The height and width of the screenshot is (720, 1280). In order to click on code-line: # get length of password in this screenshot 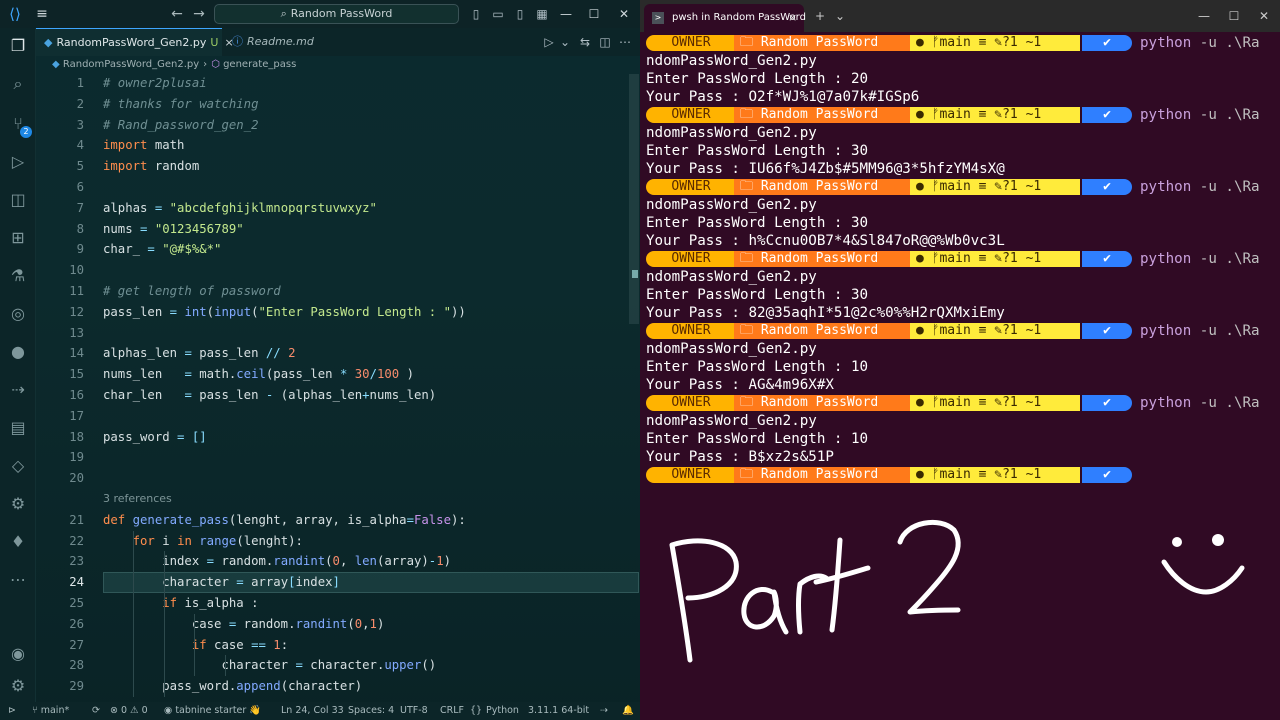, I will do `click(192, 291)`.